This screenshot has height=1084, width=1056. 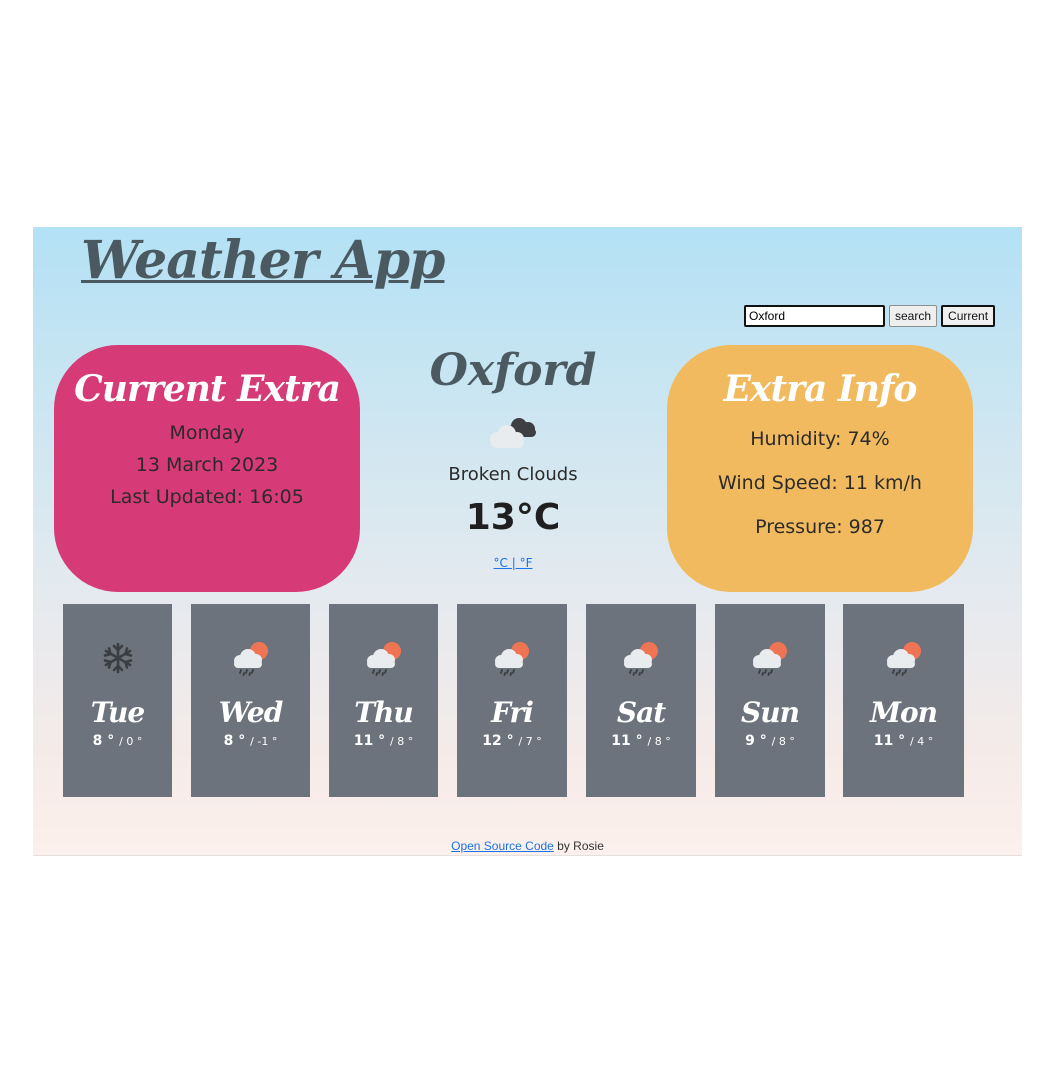 What do you see at coordinates (903, 712) in the screenshot?
I see `forecast-day: Mon` at bounding box center [903, 712].